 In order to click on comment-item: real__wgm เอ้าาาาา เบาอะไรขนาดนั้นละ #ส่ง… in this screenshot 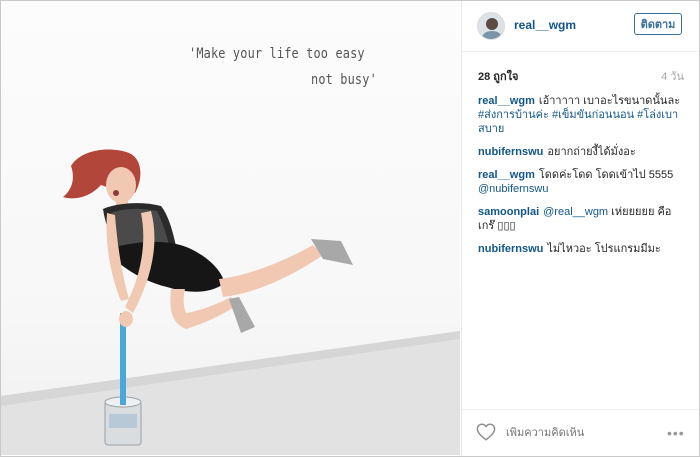, I will do `click(583, 115)`.